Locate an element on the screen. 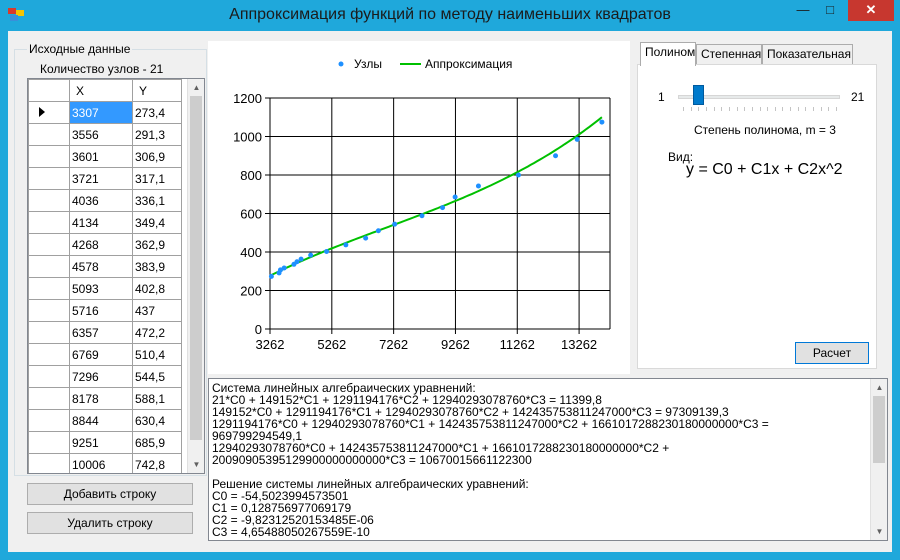 This screenshot has width=900, height=560. table-row: 4268 362,9 is located at coordinates (105, 244).